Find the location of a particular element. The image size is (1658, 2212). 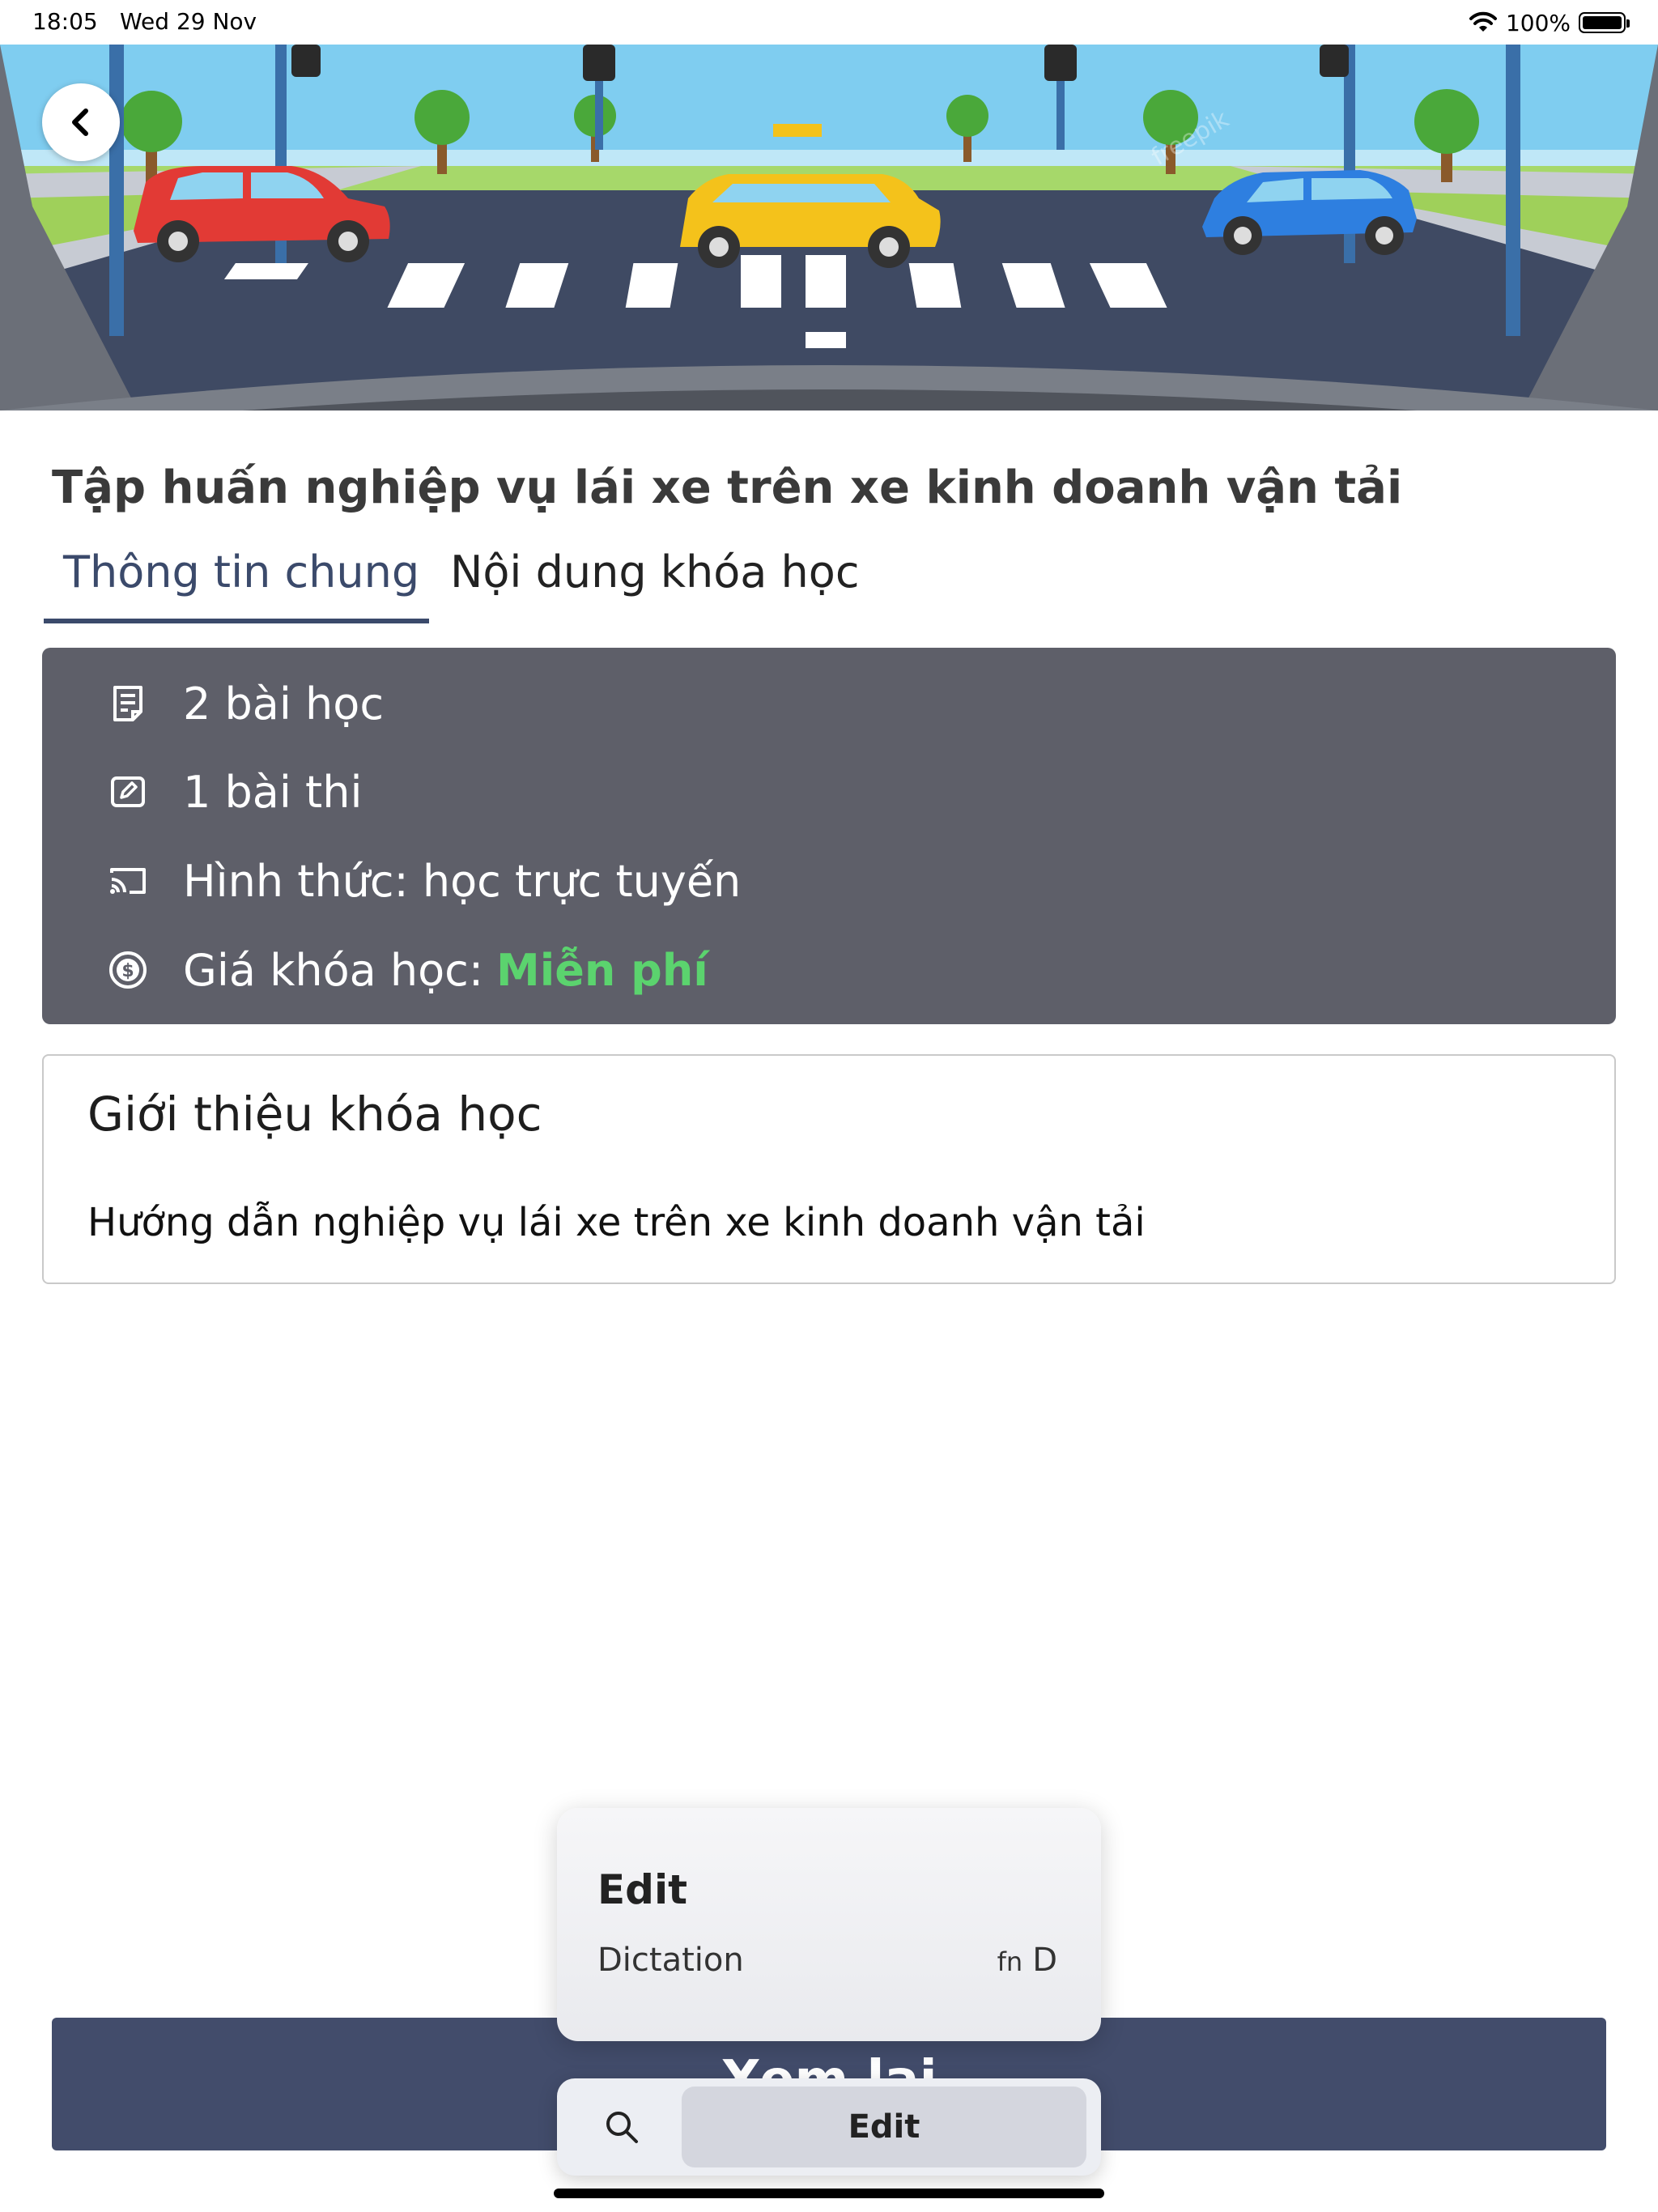

battery-percent: 100% is located at coordinates (1538, 22).